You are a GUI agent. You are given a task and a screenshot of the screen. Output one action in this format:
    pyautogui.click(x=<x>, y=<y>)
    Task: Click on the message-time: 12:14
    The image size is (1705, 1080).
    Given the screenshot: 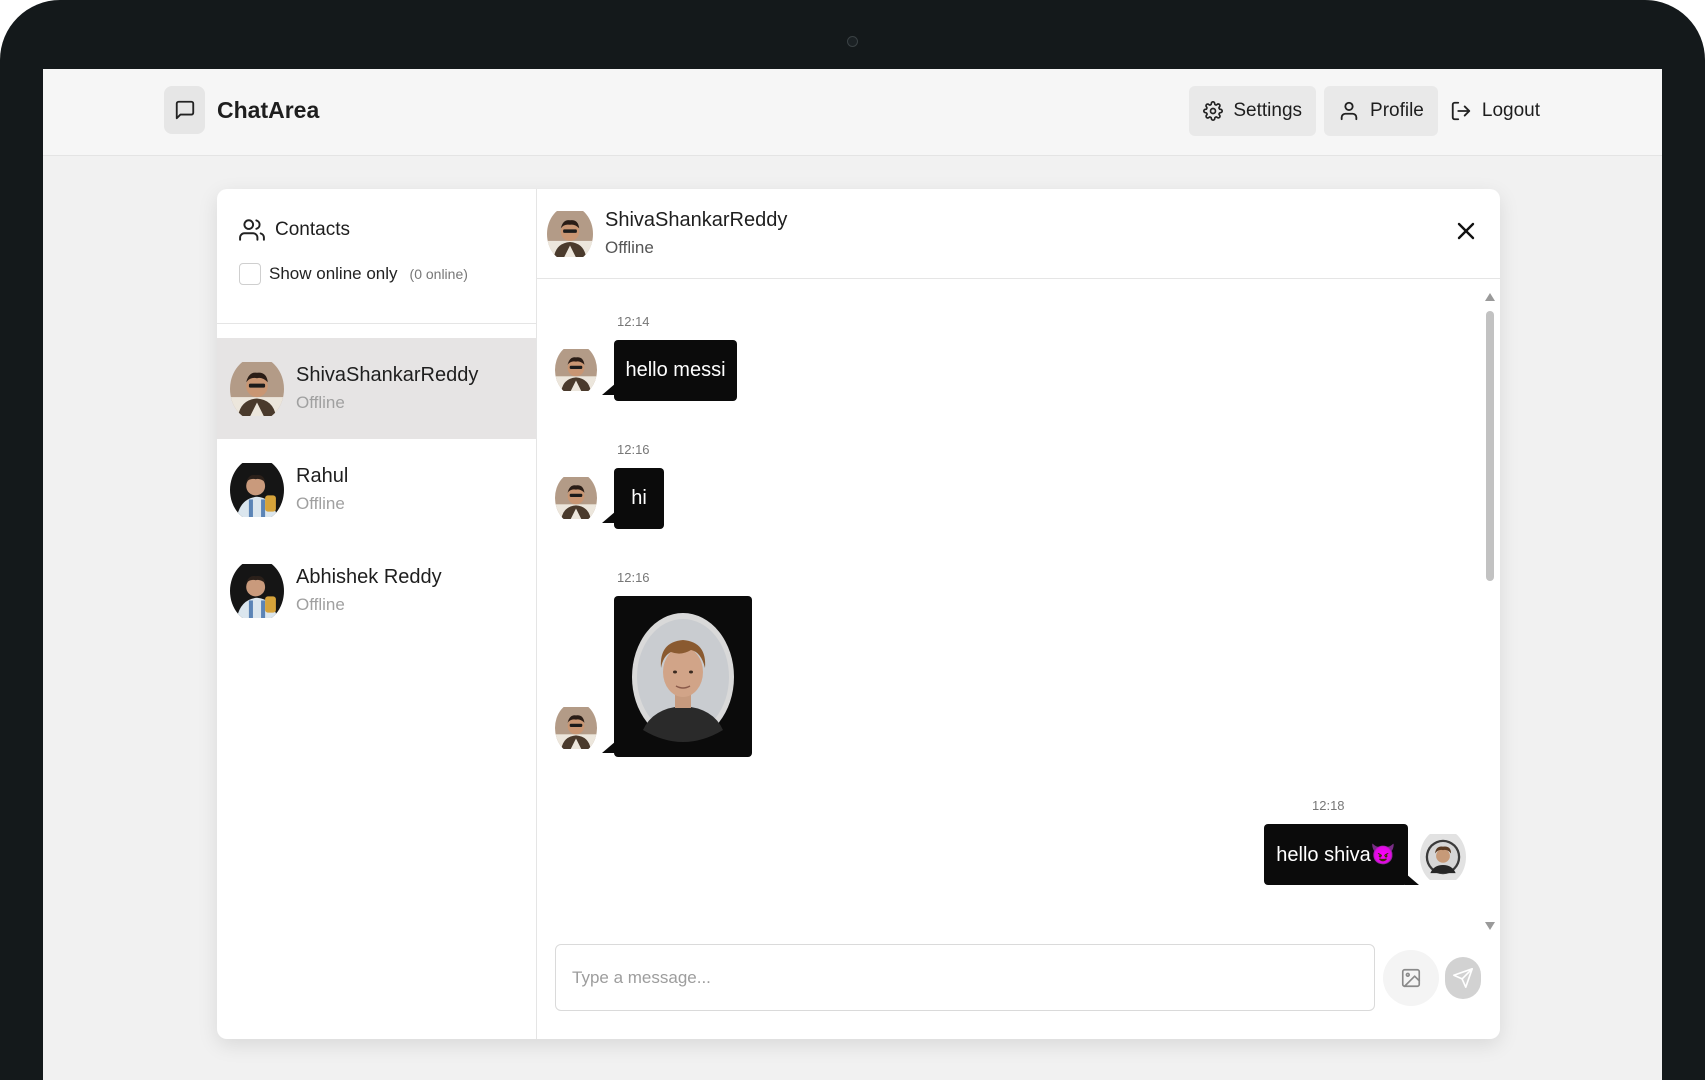 What is the action you would take?
    pyautogui.click(x=633, y=321)
    